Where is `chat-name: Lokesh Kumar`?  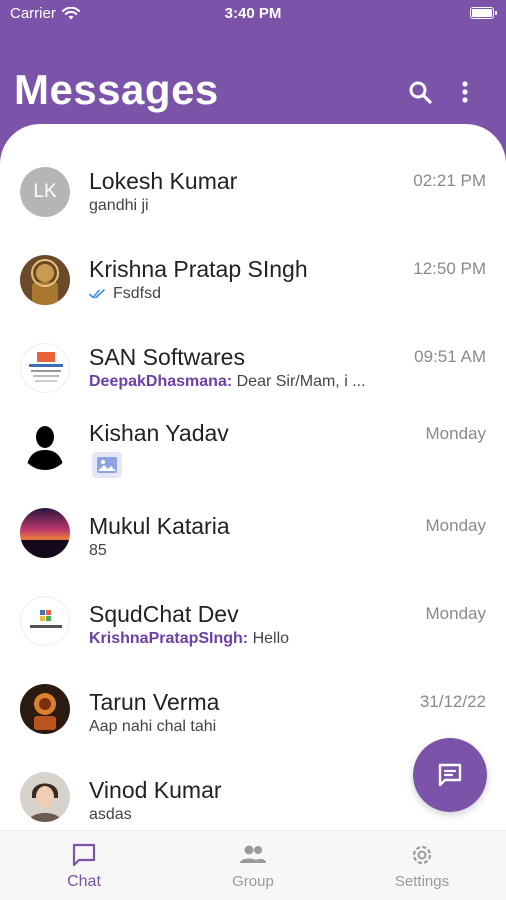
chat-name: Lokesh Kumar is located at coordinates (163, 181).